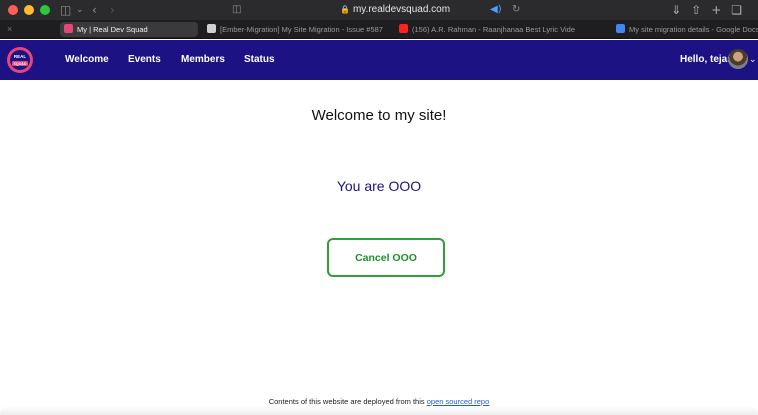 The width and height of the screenshot is (758, 415). I want to click on nav-link-status: Status, so click(259, 60).